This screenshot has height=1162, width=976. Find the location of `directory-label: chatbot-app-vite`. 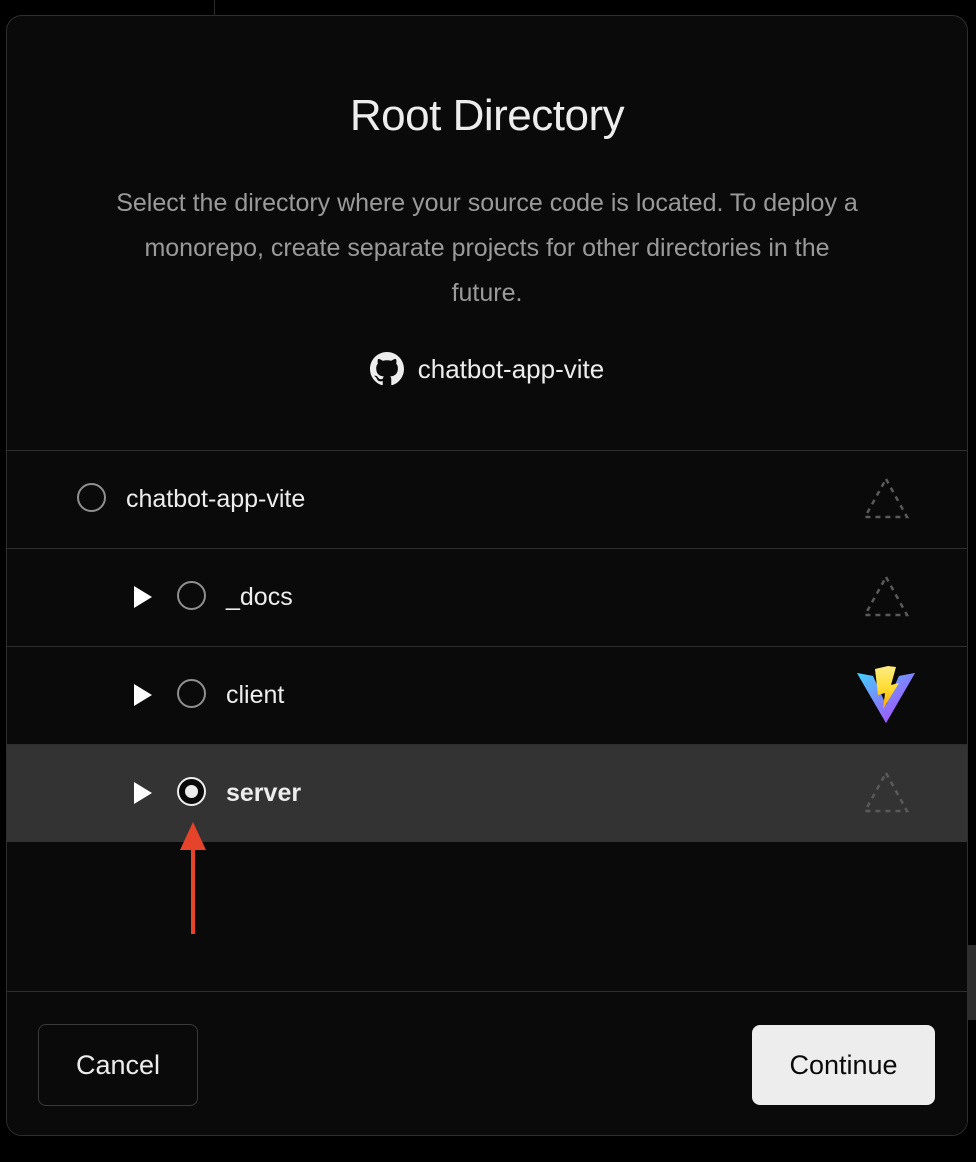

directory-label: chatbot-app-vite is located at coordinates (216, 499).